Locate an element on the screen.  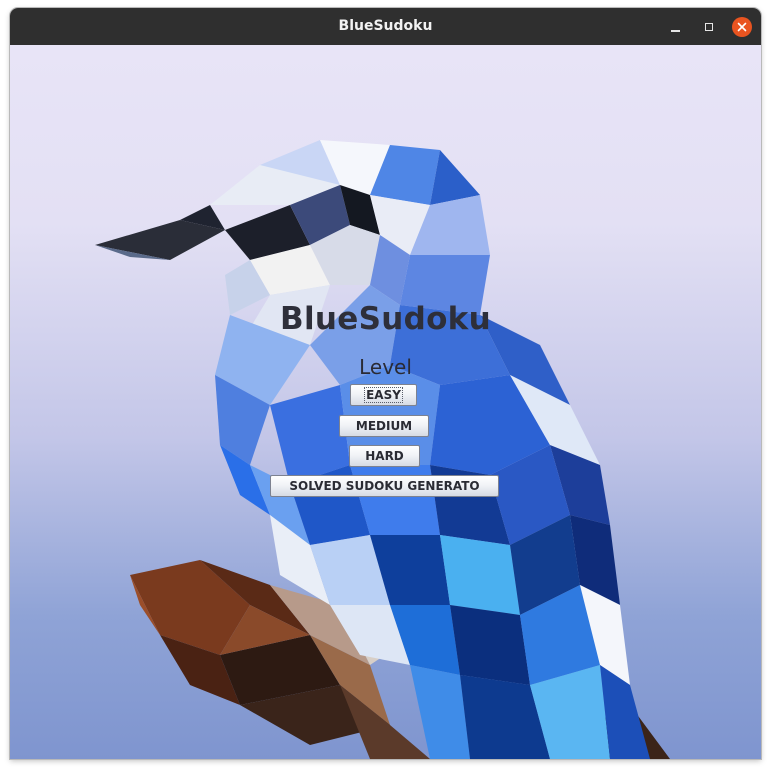
solved-sudoku-generator-button: SOLVED SUDOKU GENERATO is located at coordinates (384, 486).